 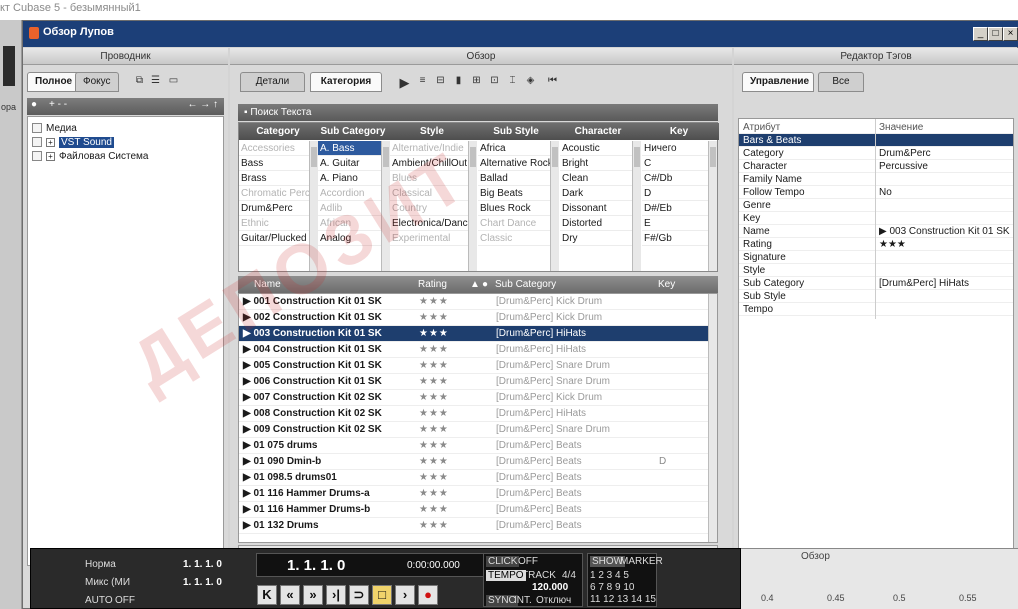 What do you see at coordinates (313, 595) in the screenshot?
I see `forward-button: »` at bounding box center [313, 595].